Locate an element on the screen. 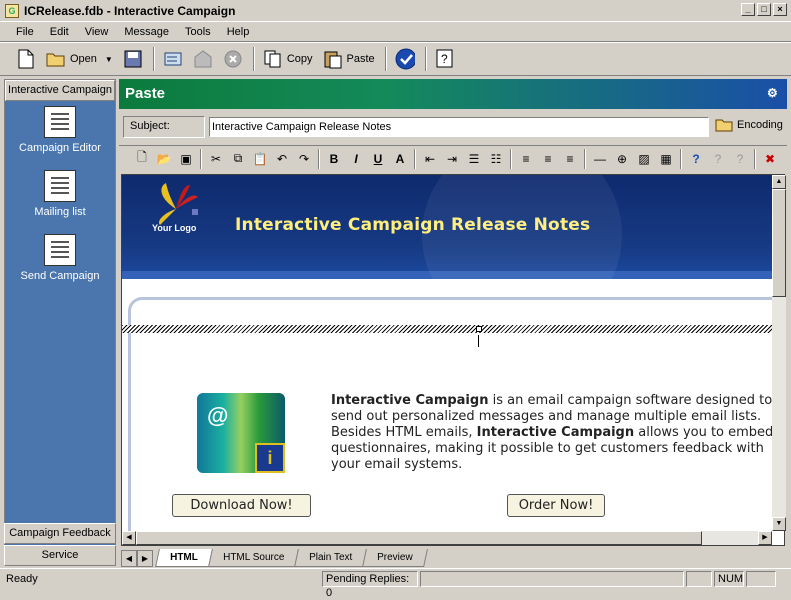 Image resolution: width=791 pixels, height=600 pixels. minimize-button: _ is located at coordinates (748, 9).